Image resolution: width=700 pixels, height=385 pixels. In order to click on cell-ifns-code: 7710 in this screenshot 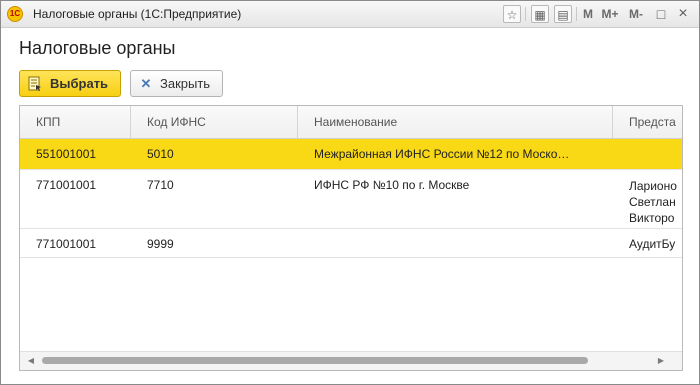, I will do `click(160, 185)`.